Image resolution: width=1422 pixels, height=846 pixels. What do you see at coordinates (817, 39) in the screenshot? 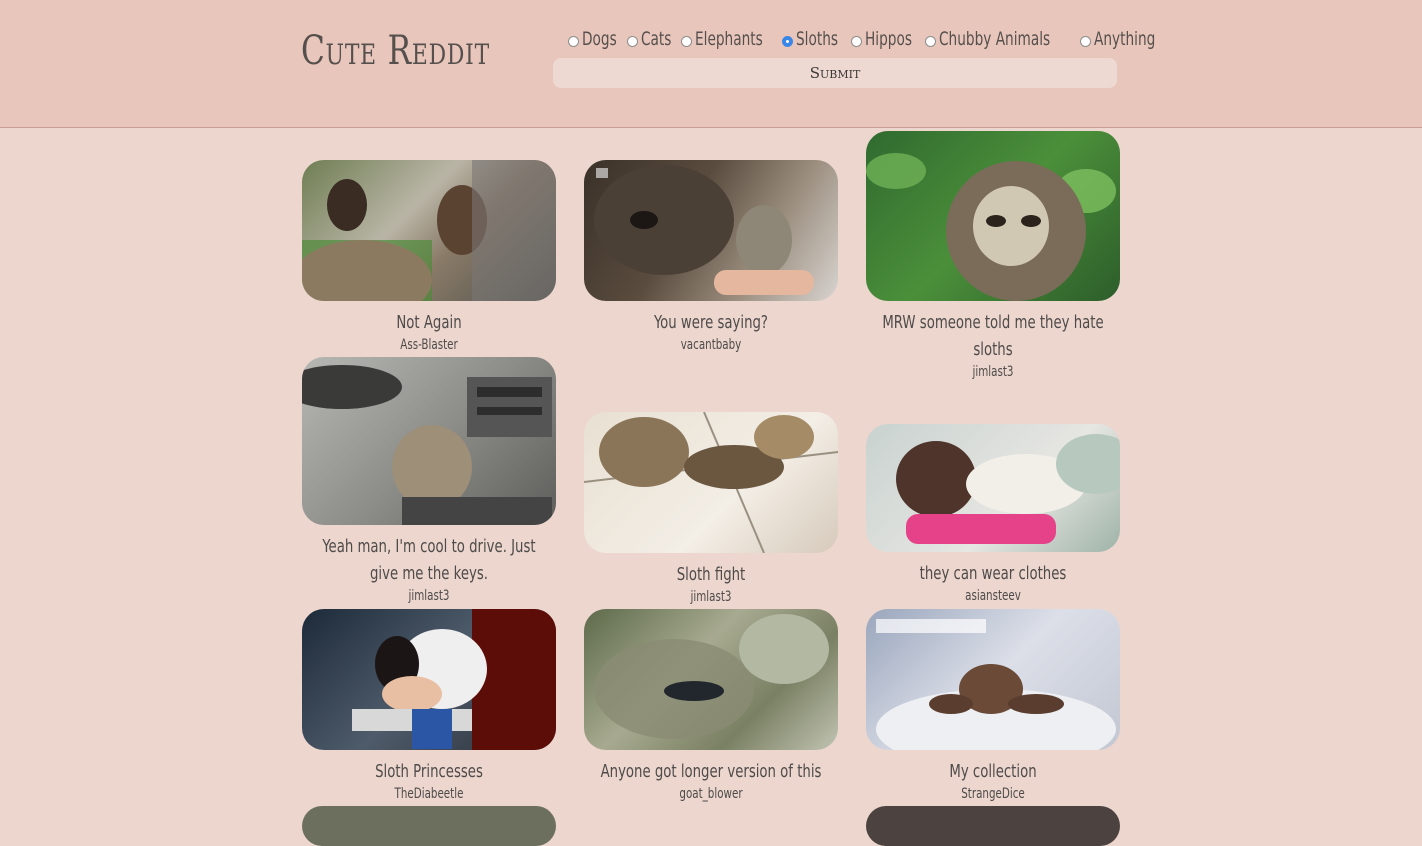
I see `radio-label-sloths: Sloths` at bounding box center [817, 39].